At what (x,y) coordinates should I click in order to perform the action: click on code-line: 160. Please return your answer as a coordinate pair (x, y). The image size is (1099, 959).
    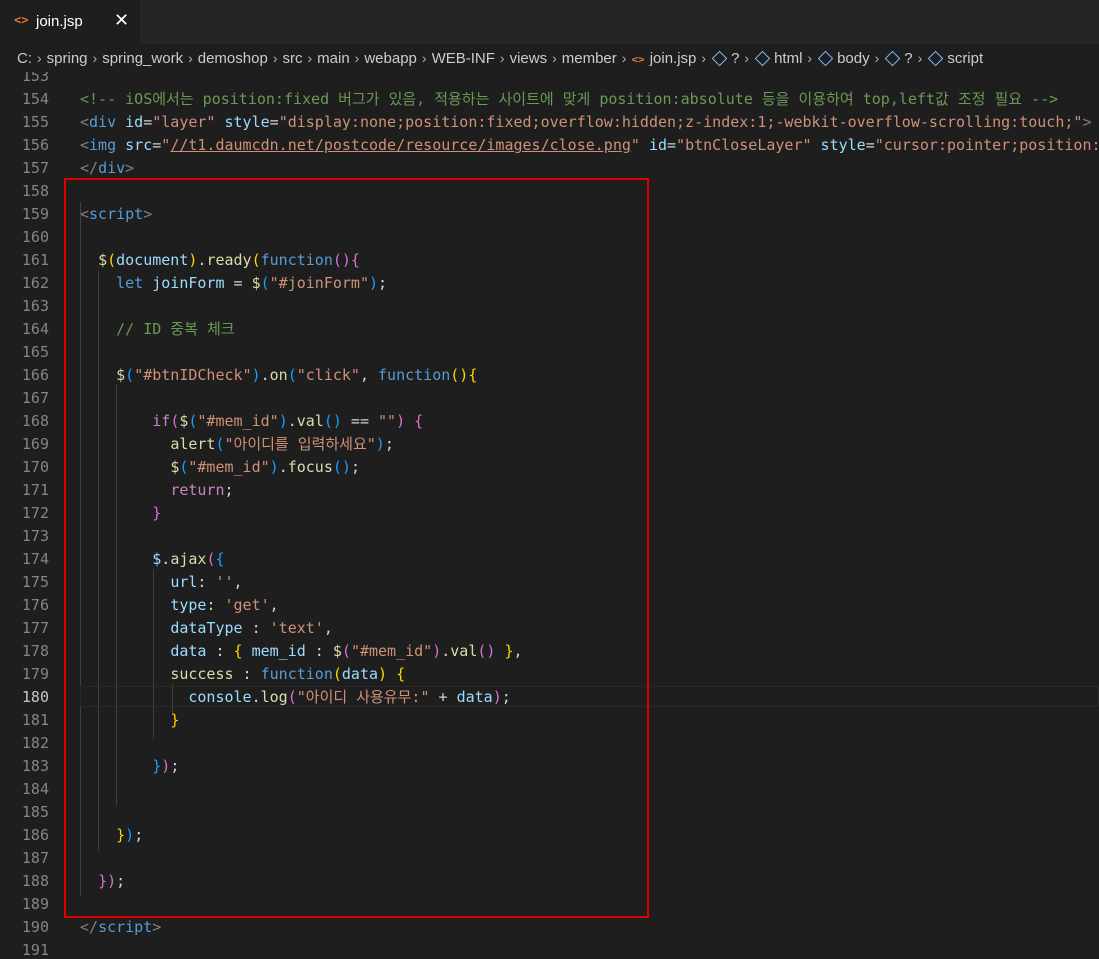
    Looking at the image, I should click on (549, 237).